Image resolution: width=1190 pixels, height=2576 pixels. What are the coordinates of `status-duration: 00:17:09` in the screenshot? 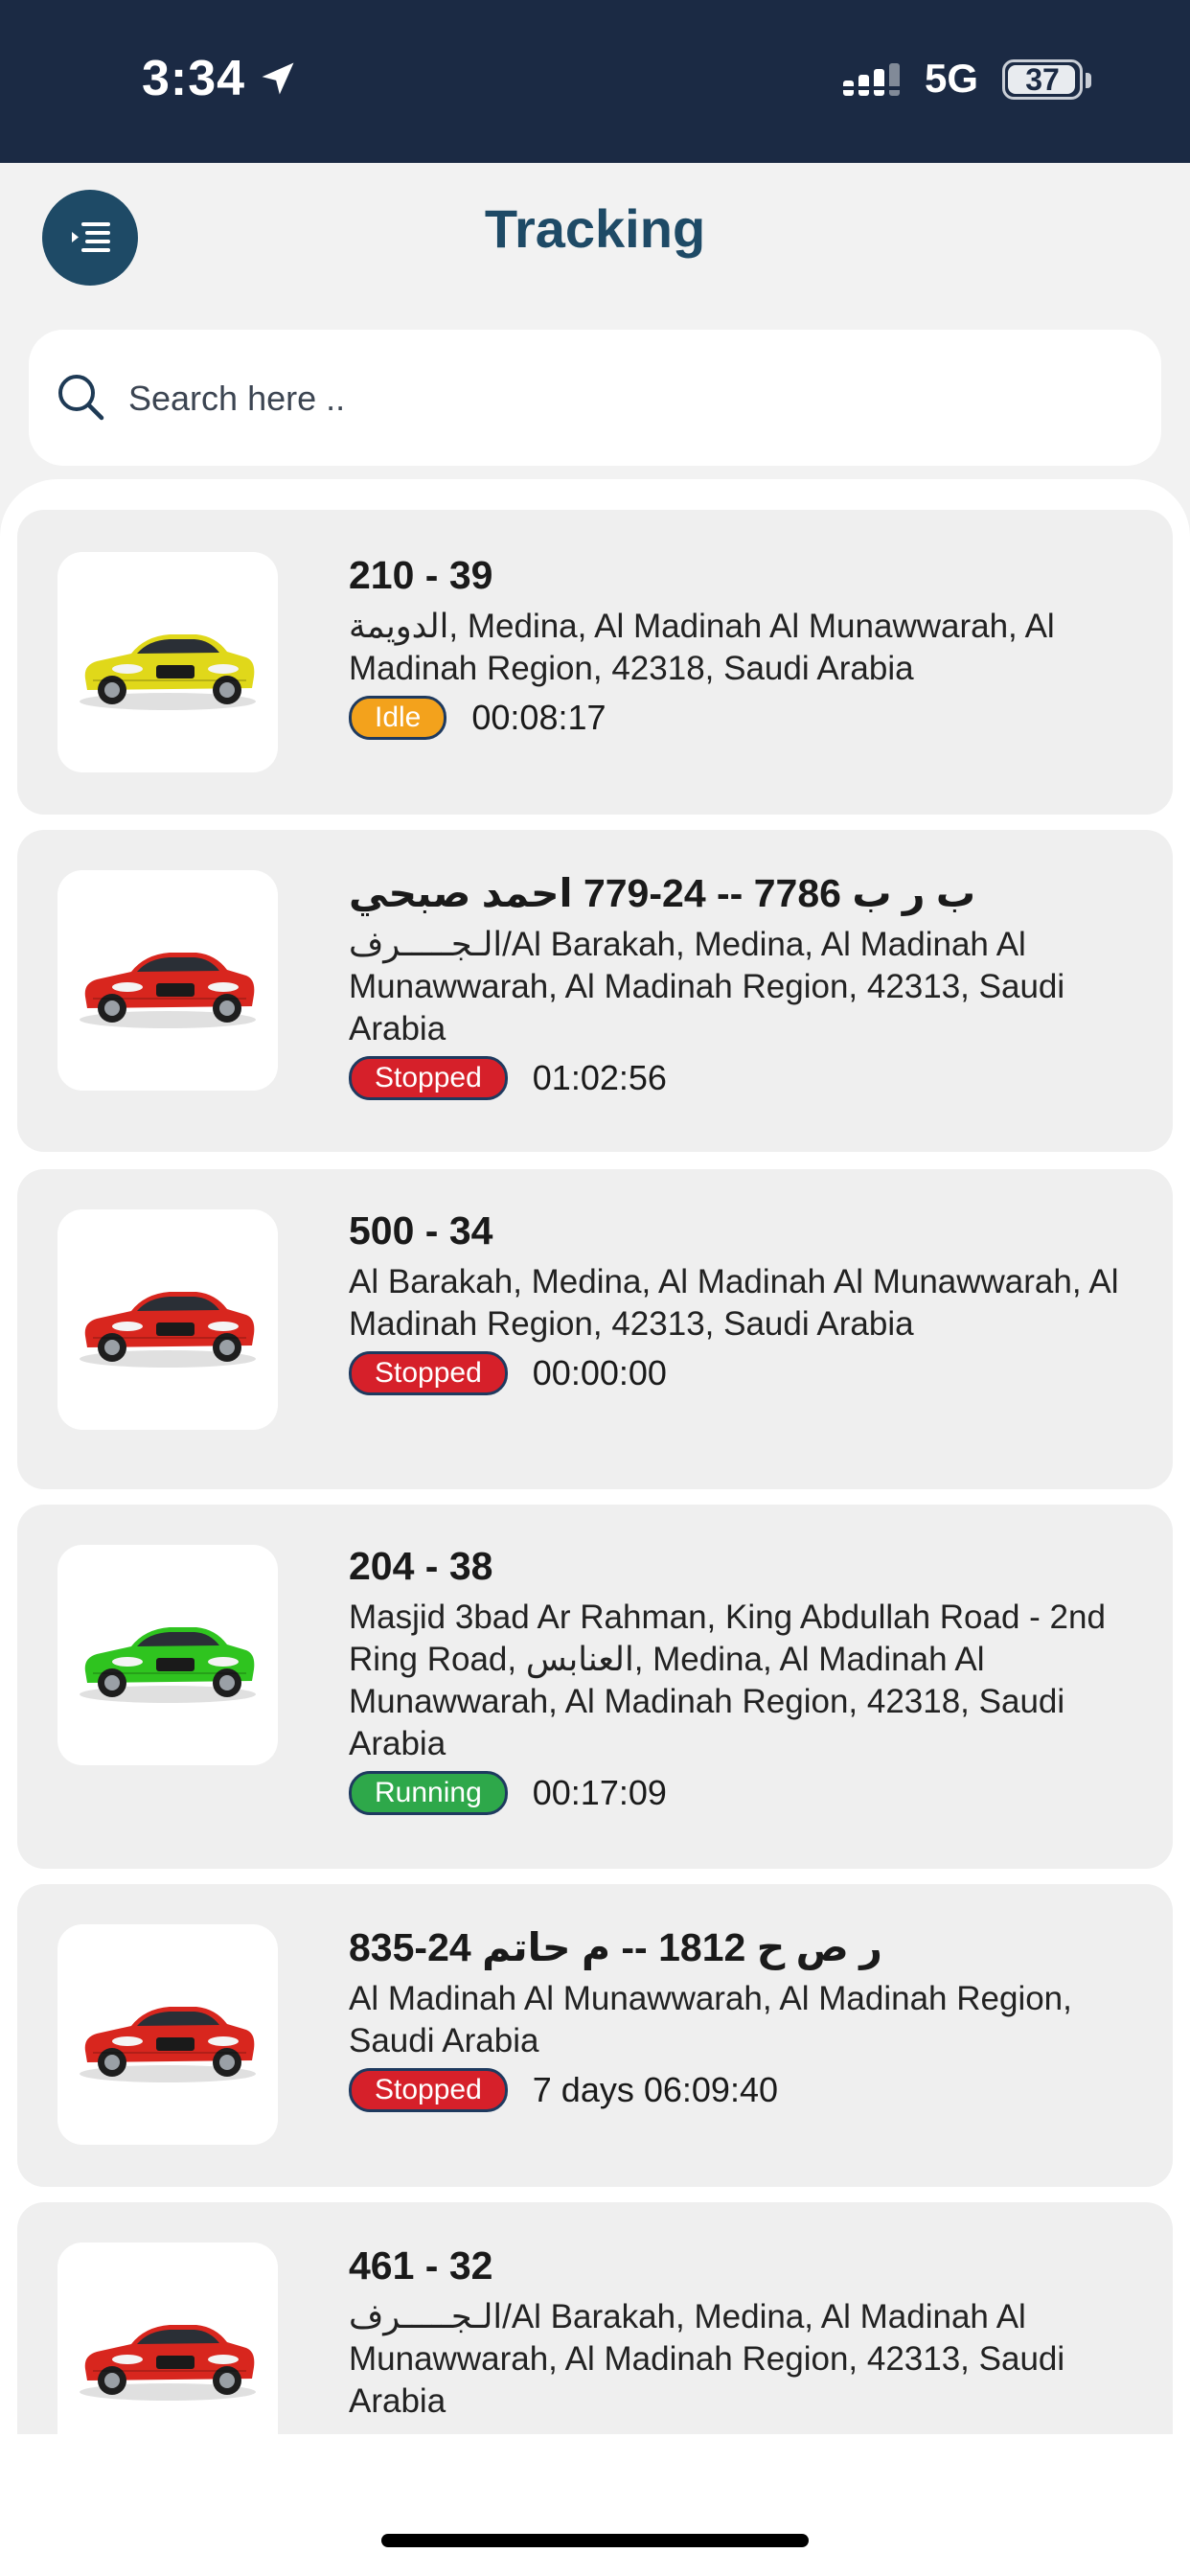 It's located at (600, 1792).